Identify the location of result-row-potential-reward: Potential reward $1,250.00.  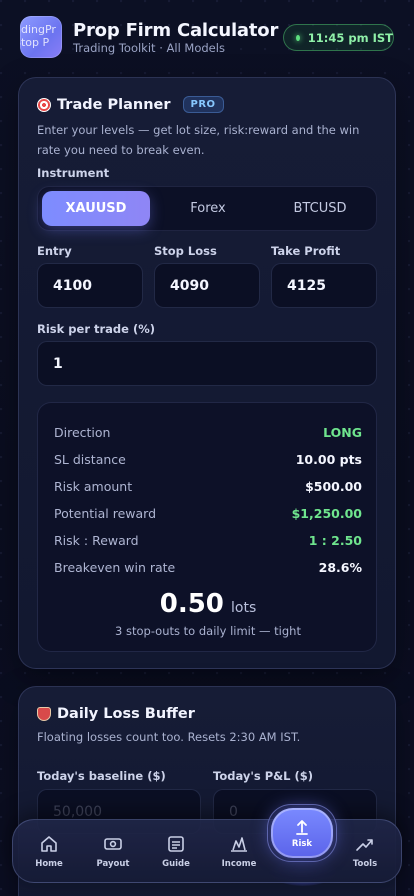
(208, 513).